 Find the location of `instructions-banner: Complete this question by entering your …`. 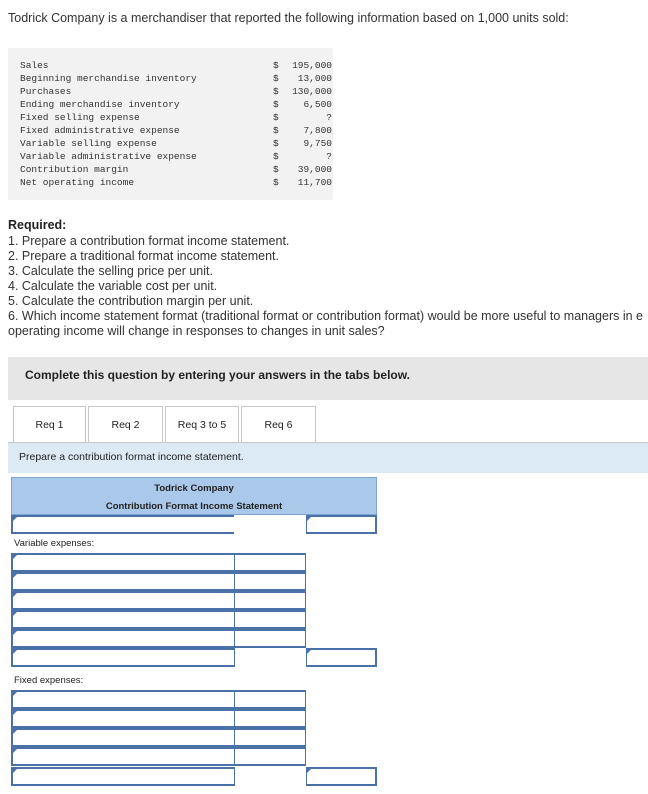

instructions-banner: Complete this question by entering your … is located at coordinates (328, 378).